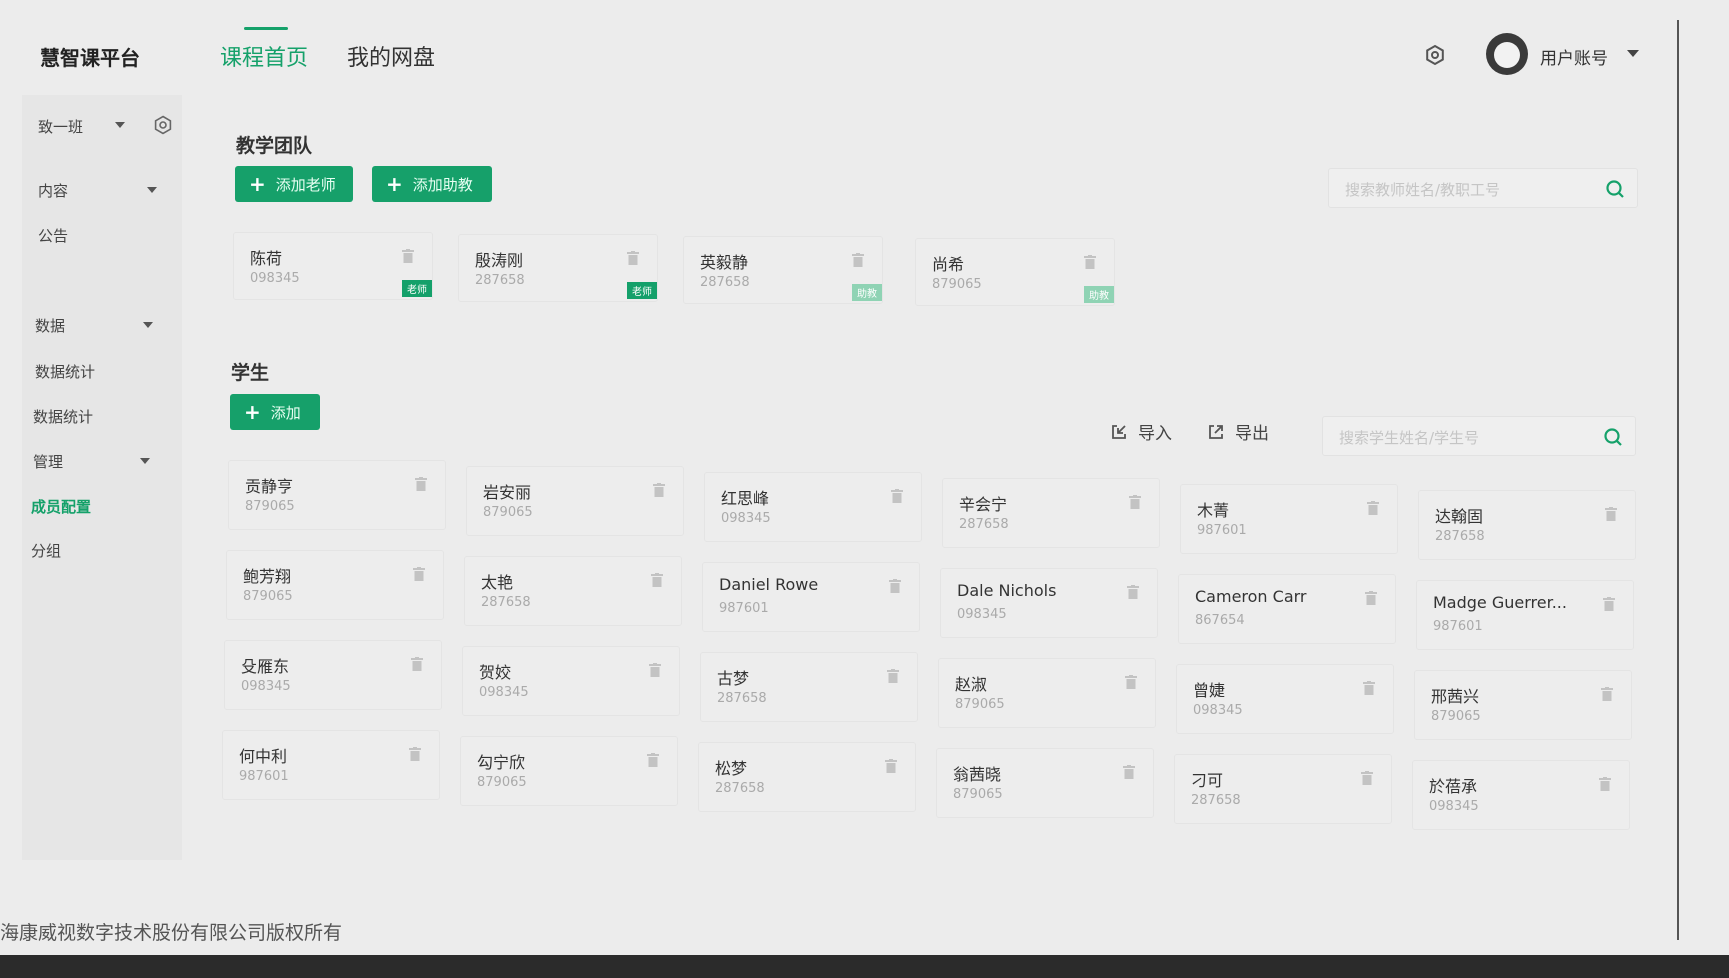  I want to click on student-card: 太艳 287658, so click(573, 591).